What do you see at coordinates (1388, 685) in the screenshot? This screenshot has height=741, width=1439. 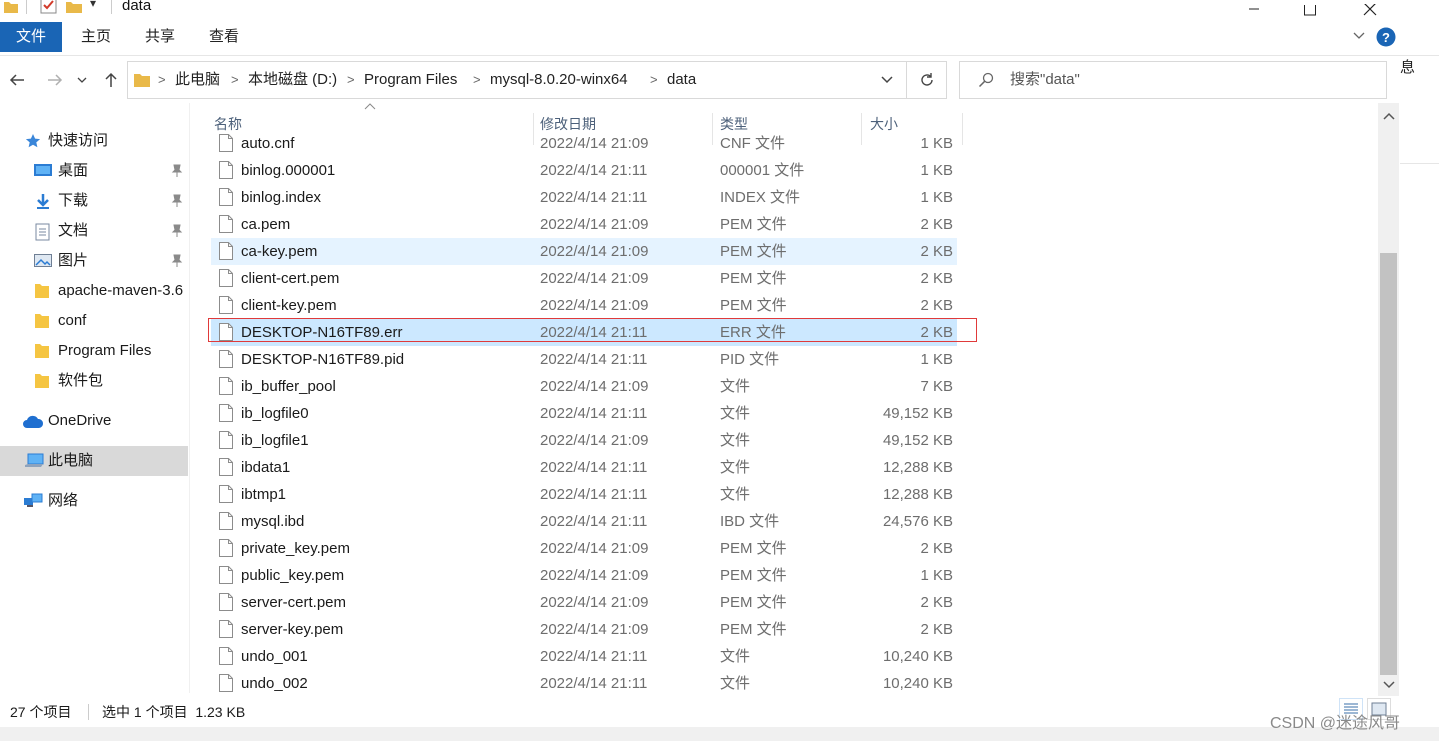 I see `scroll-down-icon` at bounding box center [1388, 685].